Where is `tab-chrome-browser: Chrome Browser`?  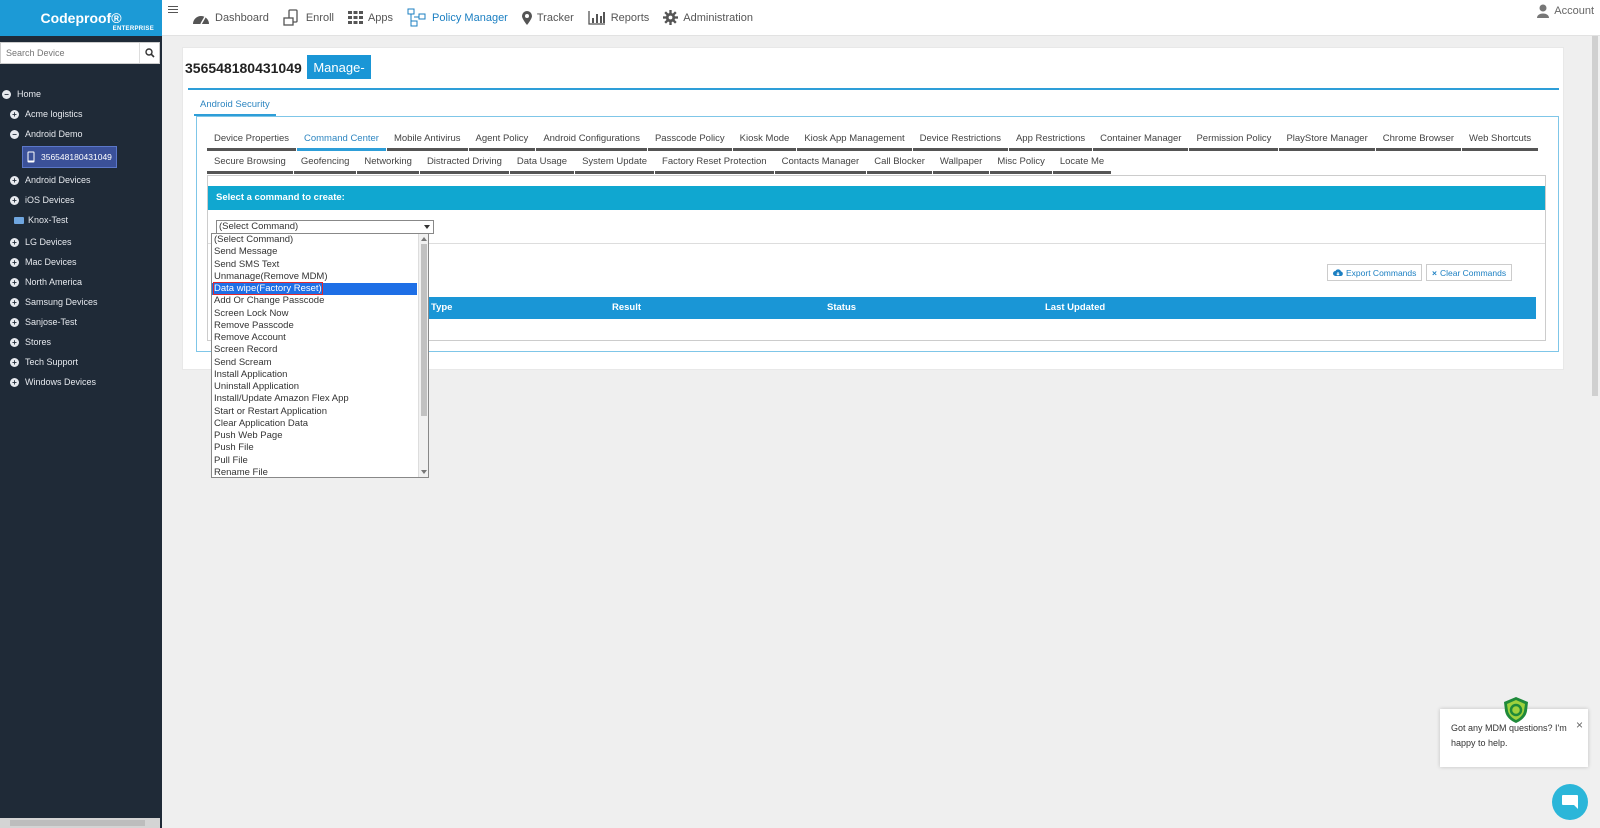
tab-chrome-browser: Chrome Browser is located at coordinates (1418, 140).